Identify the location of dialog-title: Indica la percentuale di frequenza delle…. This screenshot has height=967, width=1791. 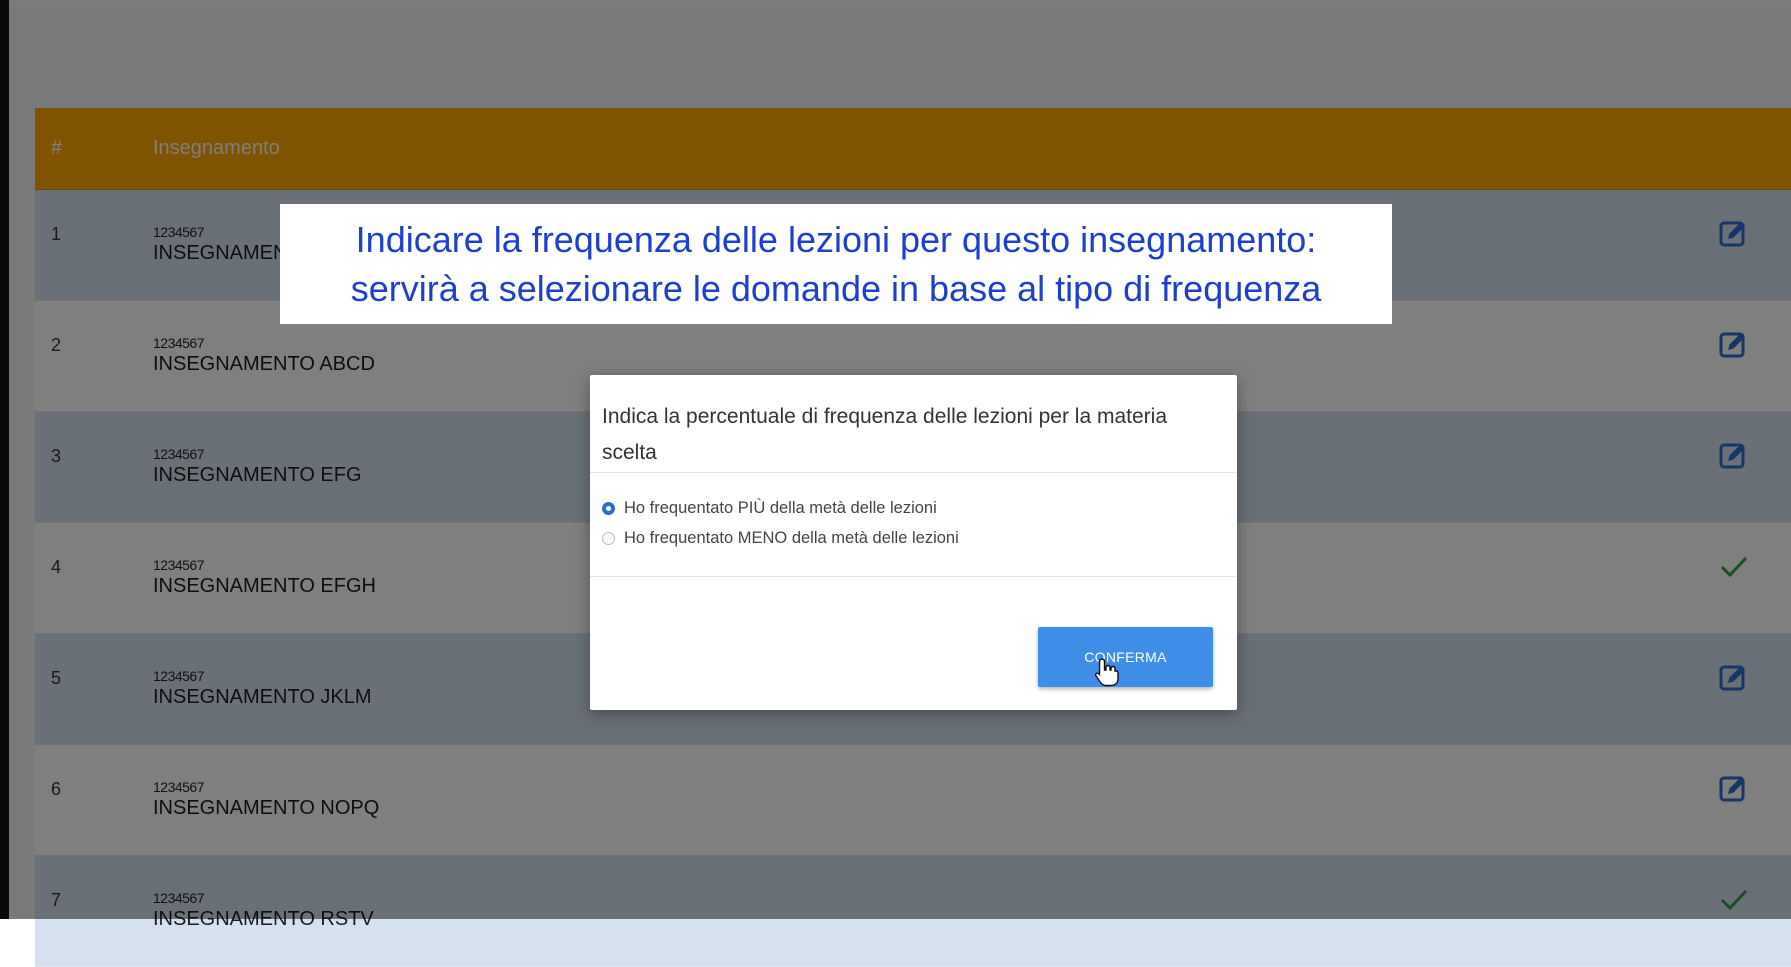
(913, 424).